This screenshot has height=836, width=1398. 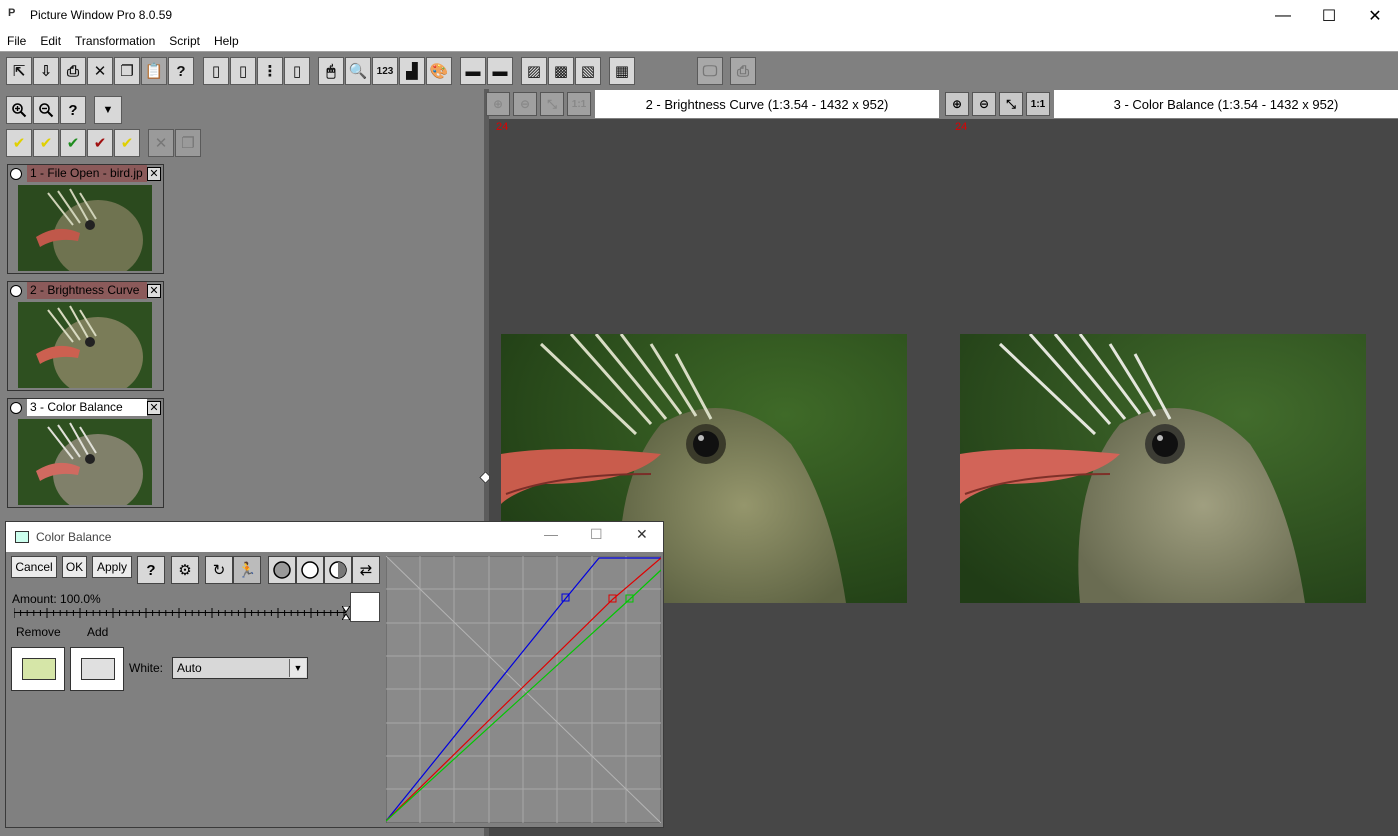 What do you see at coordinates (502, 127) in the screenshot?
I see `pane-number: 24` at bounding box center [502, 127].